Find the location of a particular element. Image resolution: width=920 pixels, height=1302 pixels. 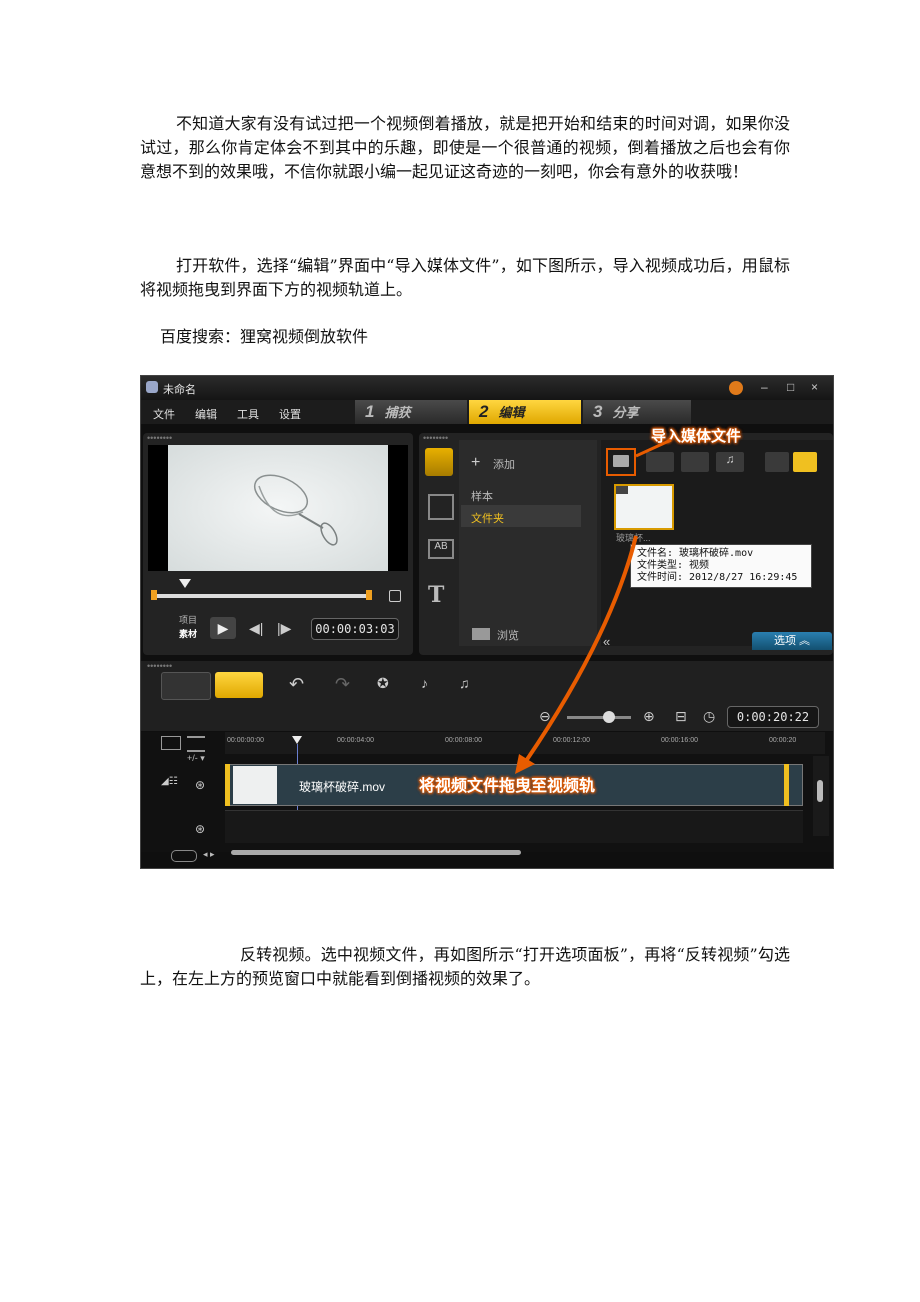

callout-arrows is located at coordinates (593, 606).